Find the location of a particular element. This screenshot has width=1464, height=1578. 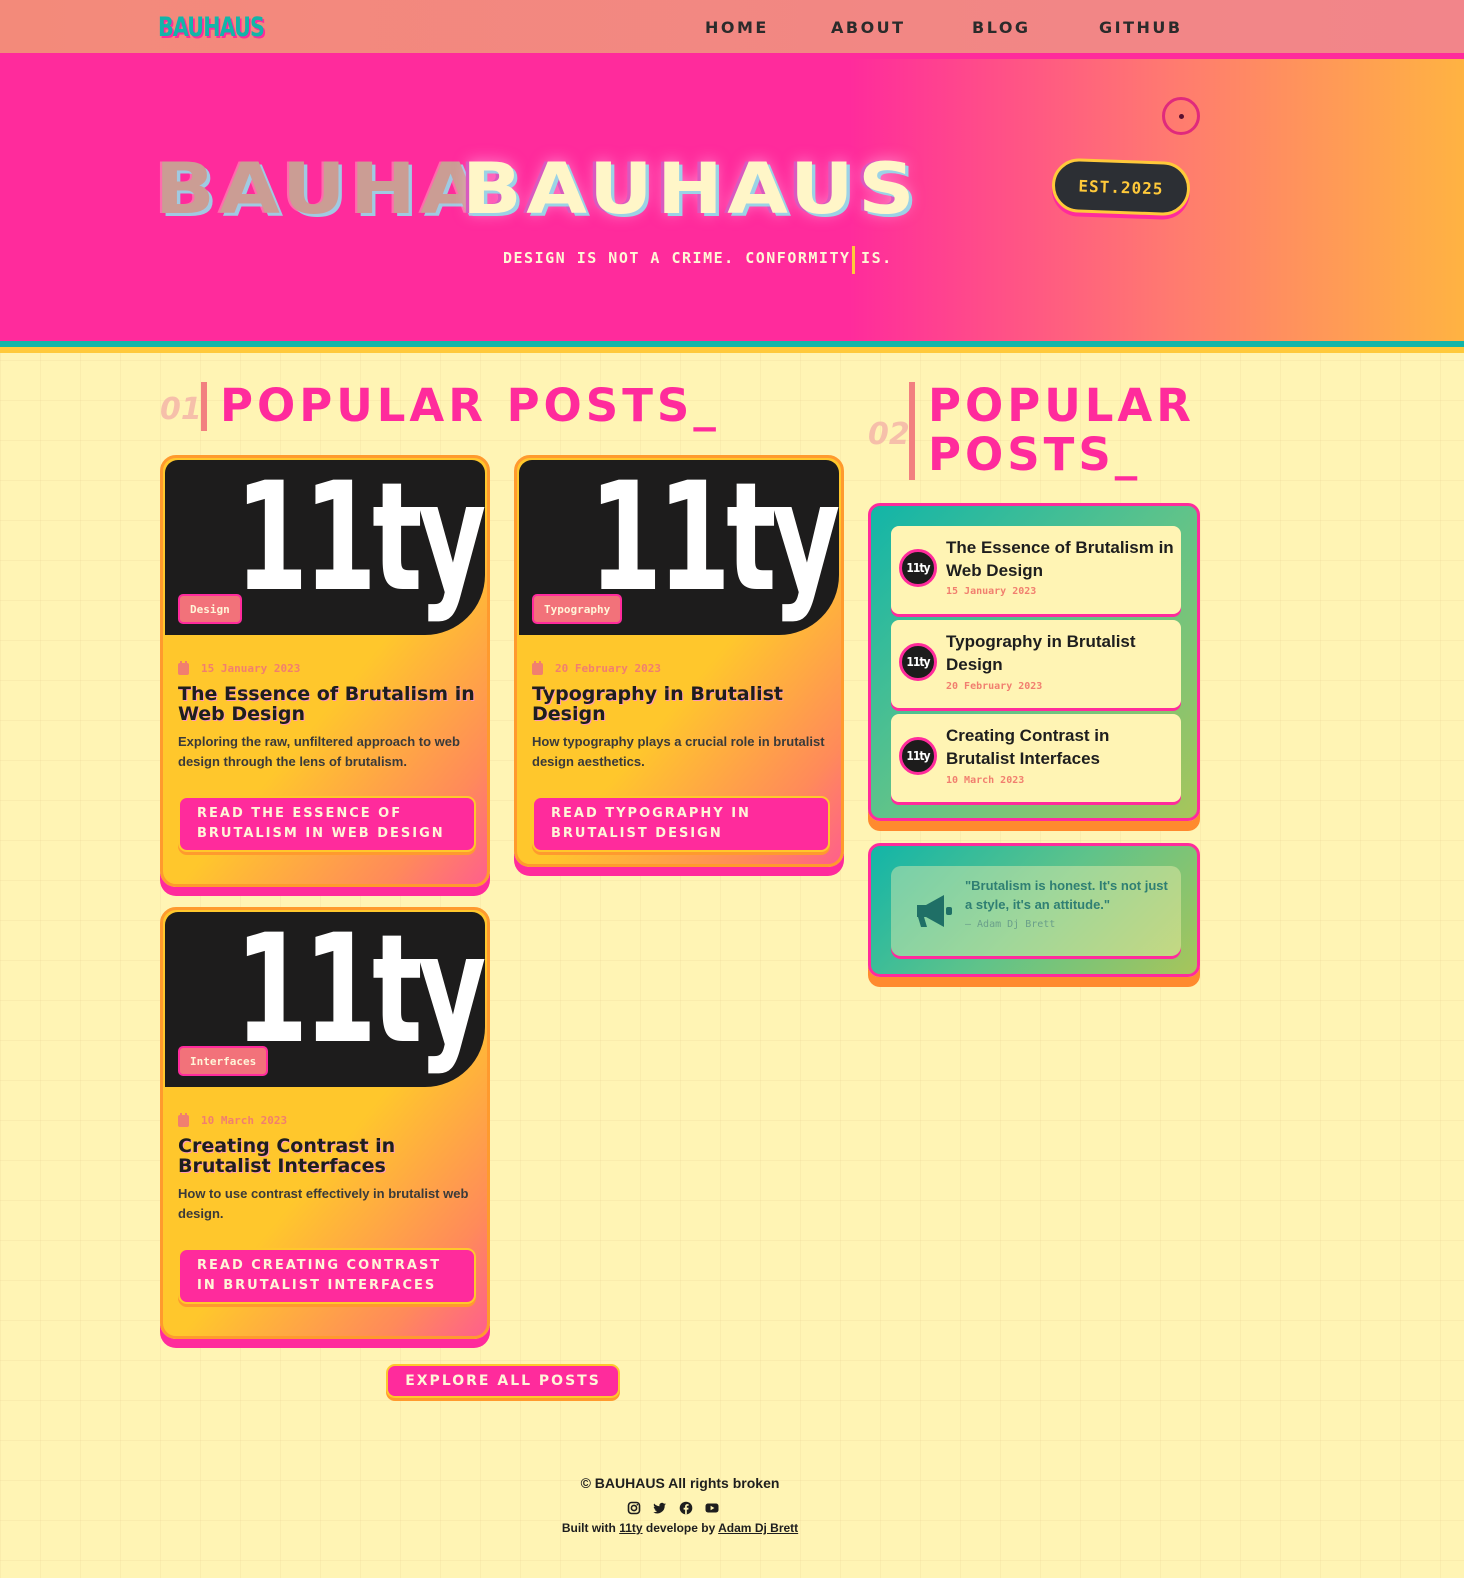

hero-title-glitch: BAUHA is located at coordinates (320, 189).